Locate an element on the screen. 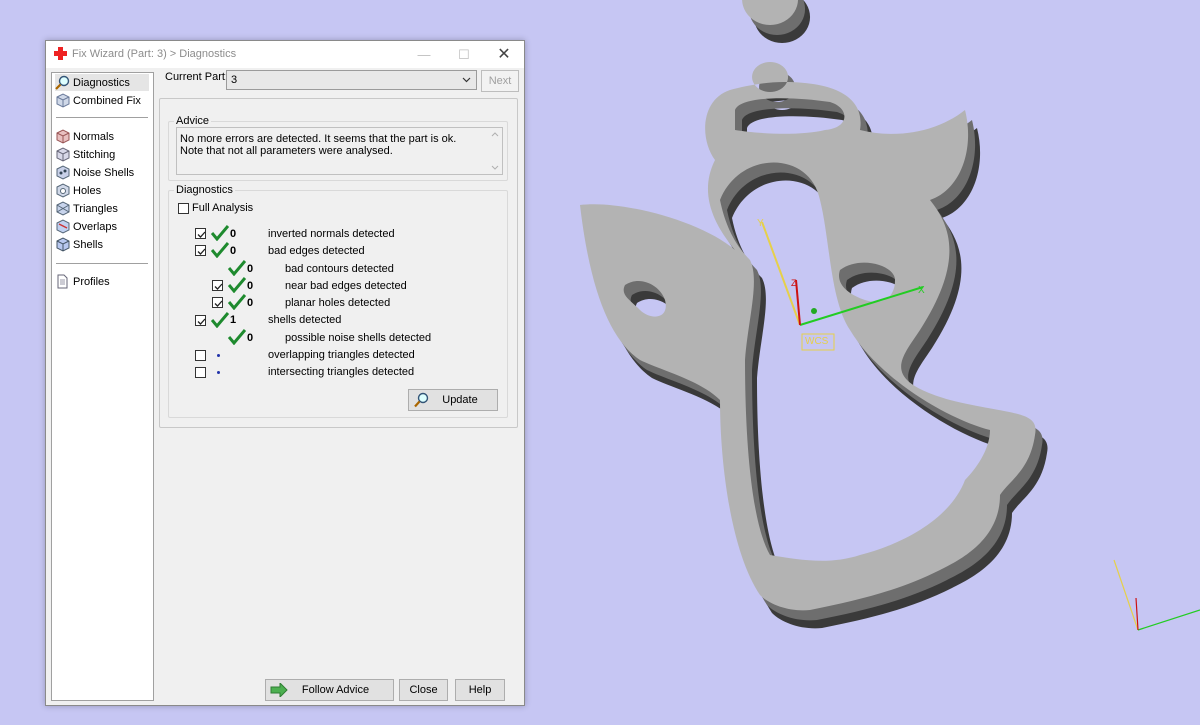 The height and width of the screenshot is (725, 1200). overlapping-triangles-label: overlapping triangles detected is located at coordinates (341, 355).